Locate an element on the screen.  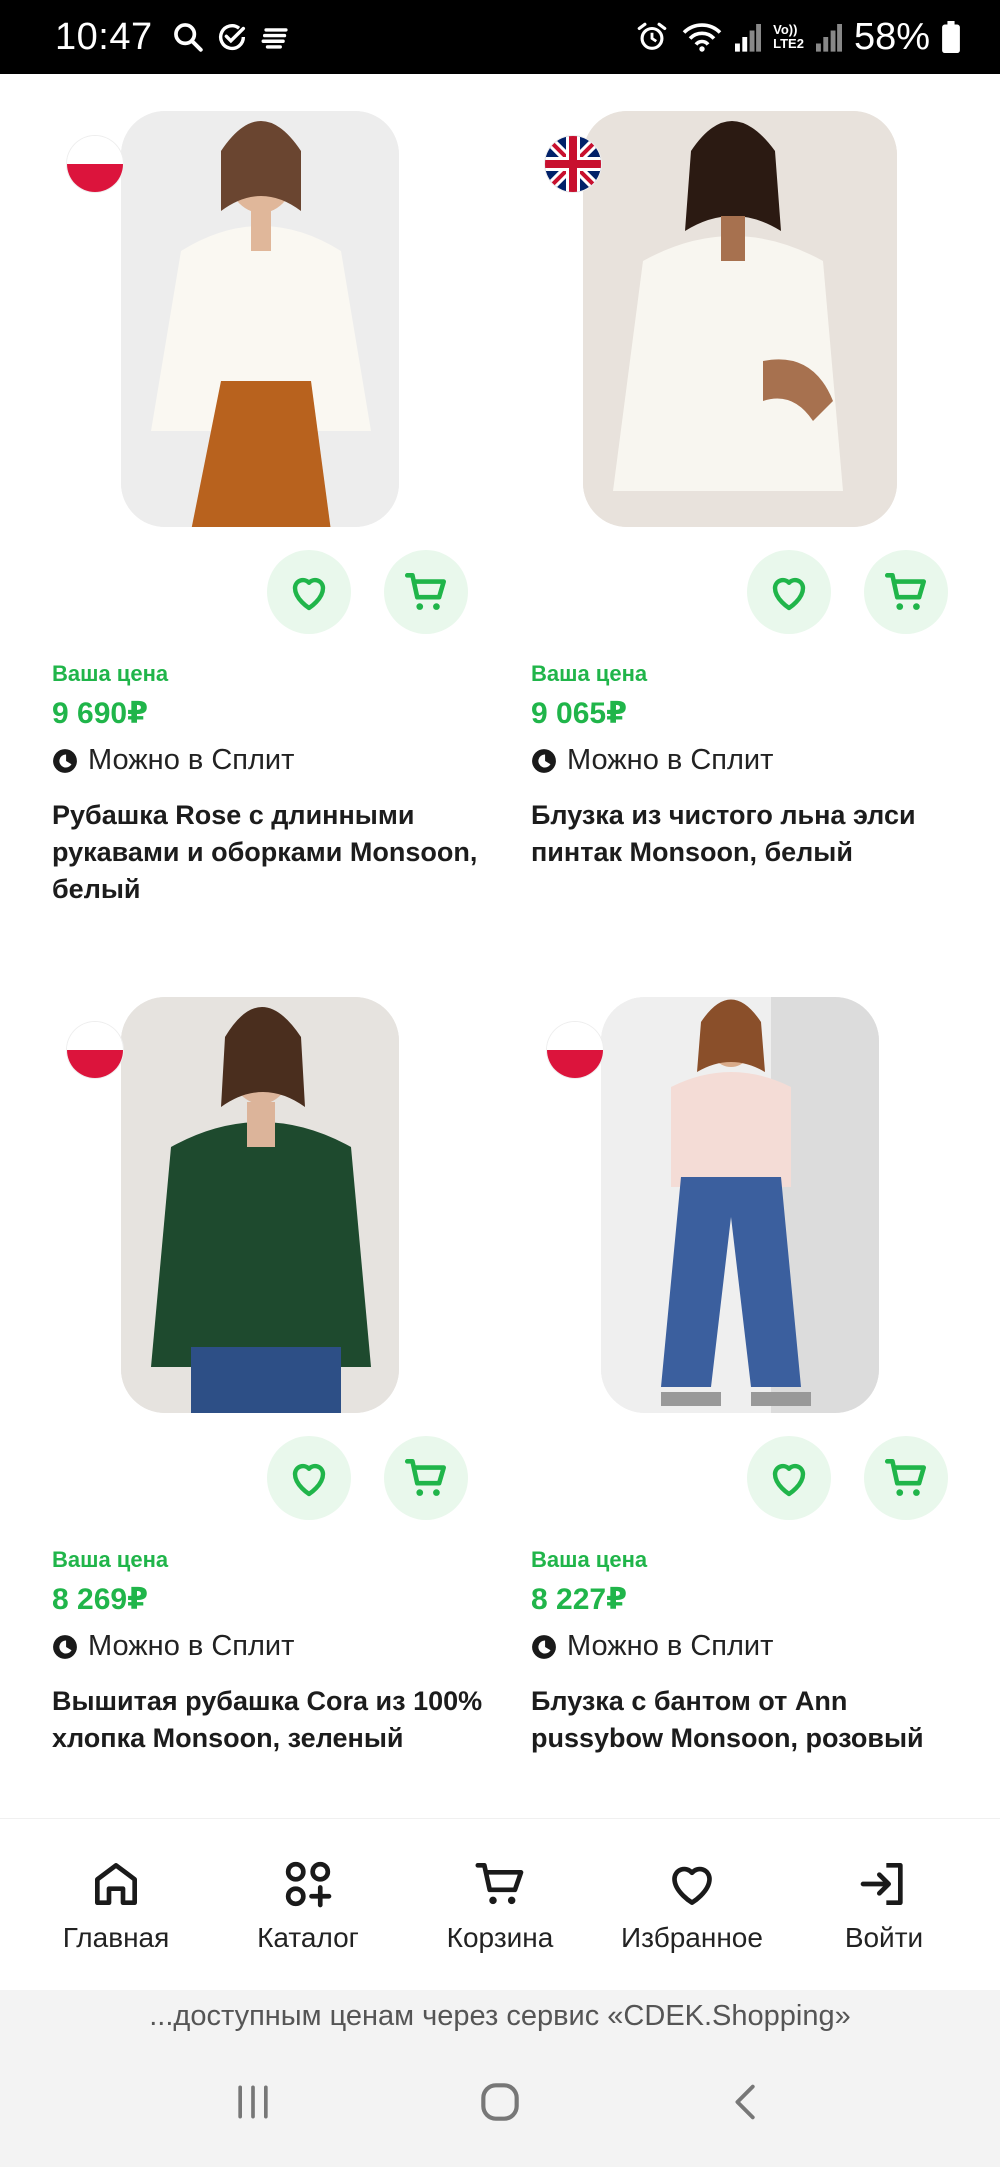
bottom-navigation: Главная Каталог Корзина Избранное Войти is located at coordinates (500, 1904).